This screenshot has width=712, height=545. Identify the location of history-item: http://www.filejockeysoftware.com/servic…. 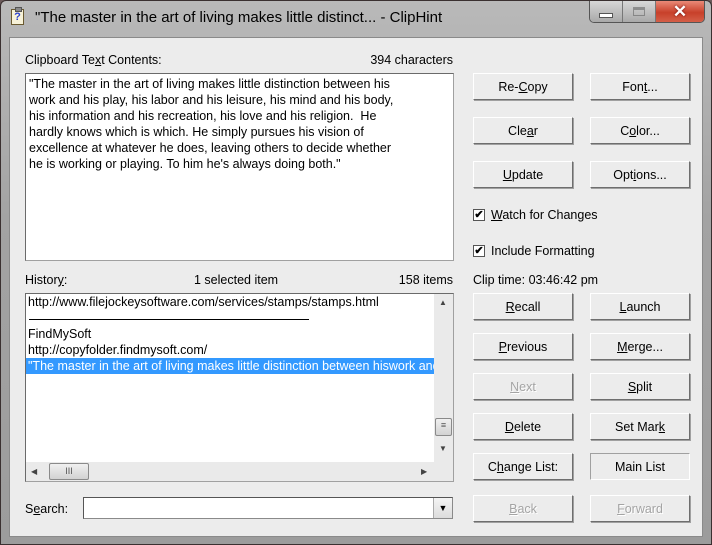
(230, 302).